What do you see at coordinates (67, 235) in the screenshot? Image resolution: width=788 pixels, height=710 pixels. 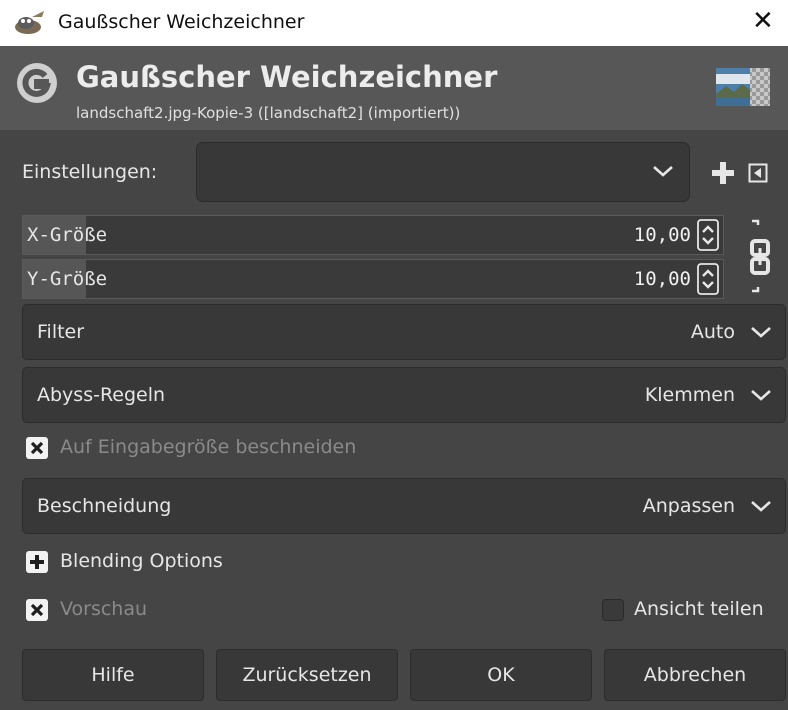 I see `x-size-label: X-Größe` at bounding box center [67, 235].